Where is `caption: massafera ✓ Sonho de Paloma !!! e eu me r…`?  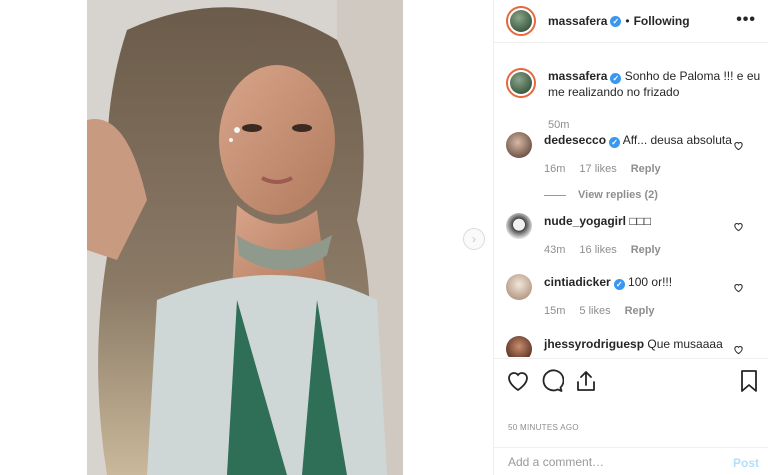 caption: massafera ✓ Sonho de Paloma !!! e eu me r… is located at coordinates (635, 100).